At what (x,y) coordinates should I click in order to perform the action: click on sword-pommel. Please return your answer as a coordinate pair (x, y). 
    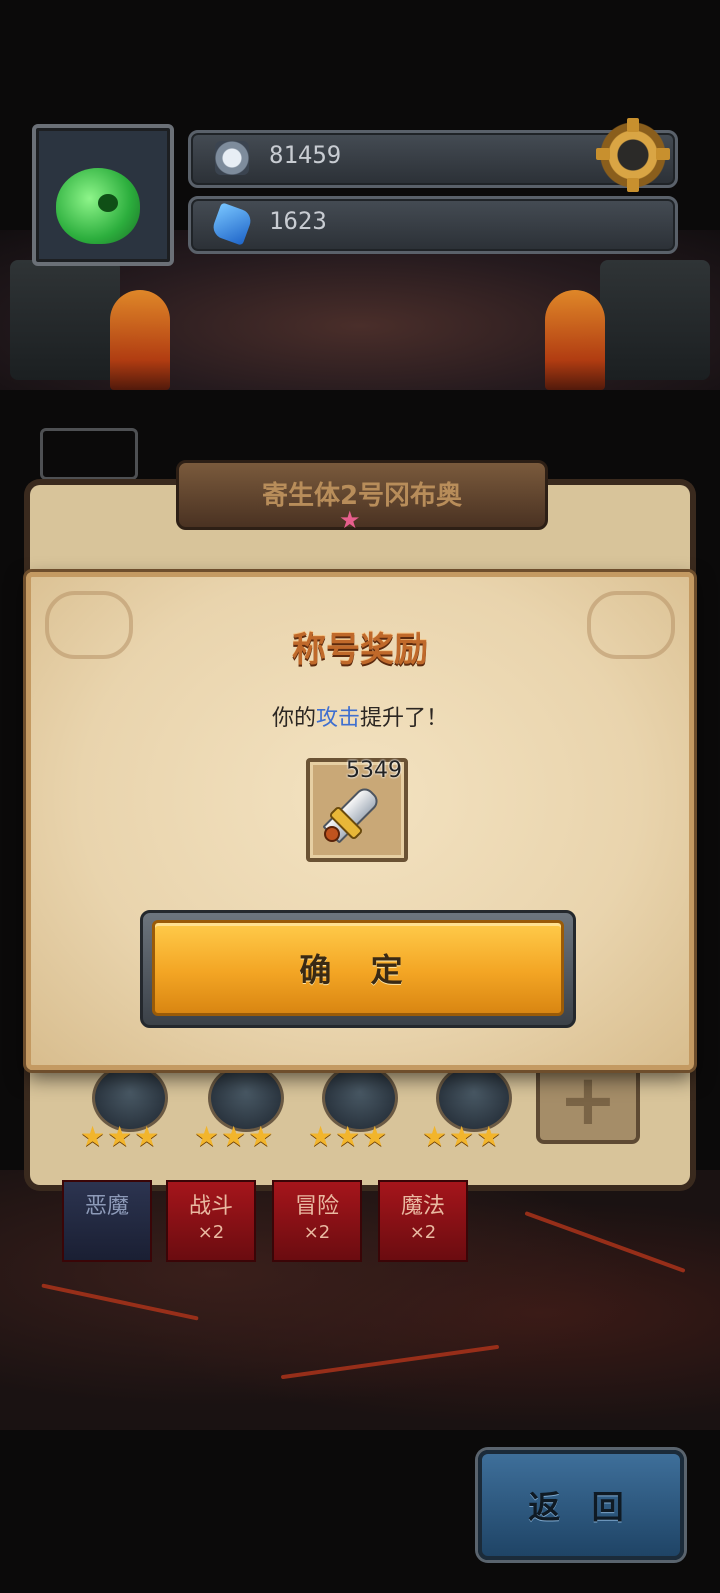
    Looking at the image, I should click on (332, 834).